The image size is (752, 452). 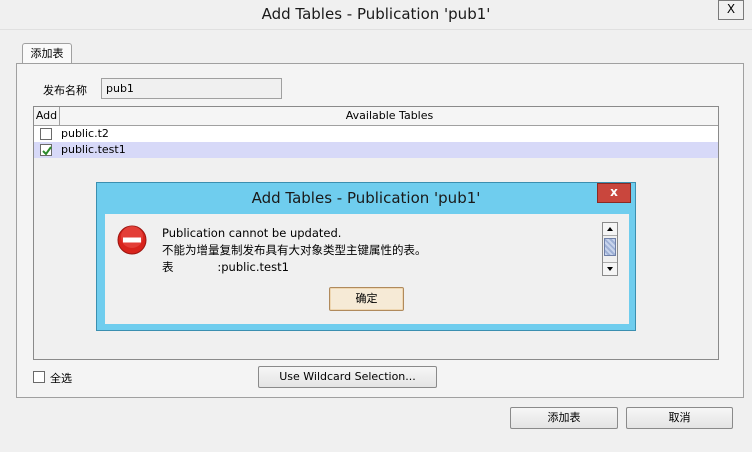 I want to click on window-titlebar: Add Tables - Publication 'pub1' X, so click(x=376, y=15).